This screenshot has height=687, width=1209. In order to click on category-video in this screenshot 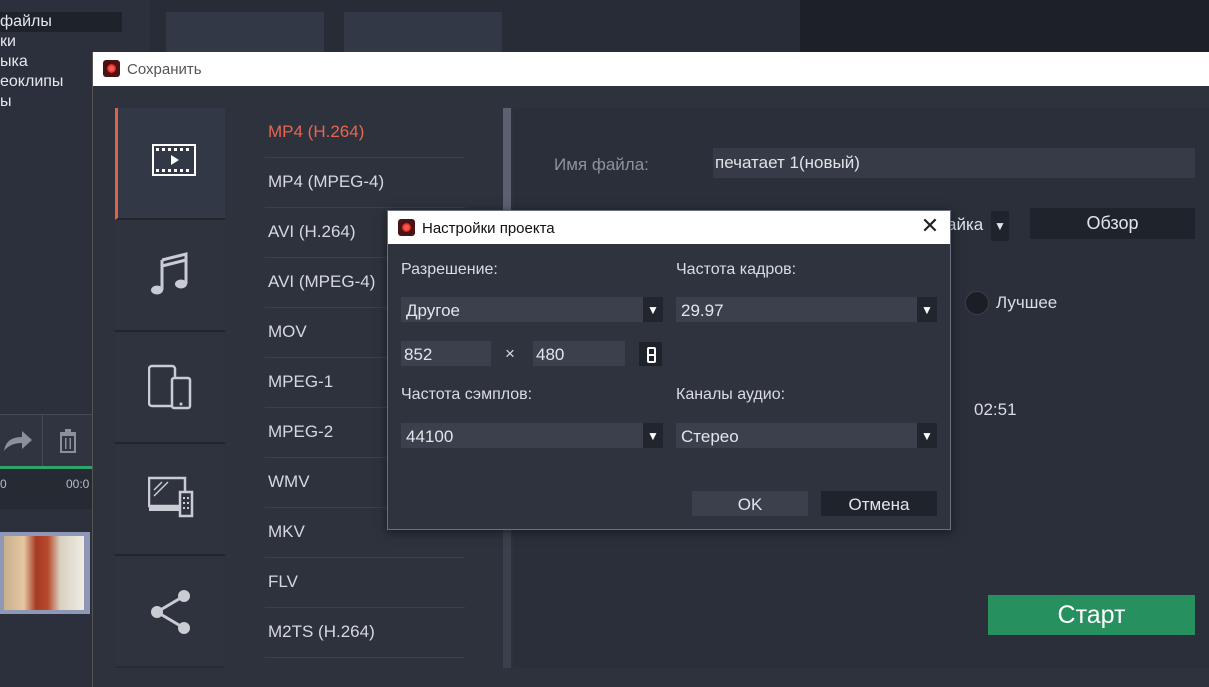, I will do `click(170, 164)`.